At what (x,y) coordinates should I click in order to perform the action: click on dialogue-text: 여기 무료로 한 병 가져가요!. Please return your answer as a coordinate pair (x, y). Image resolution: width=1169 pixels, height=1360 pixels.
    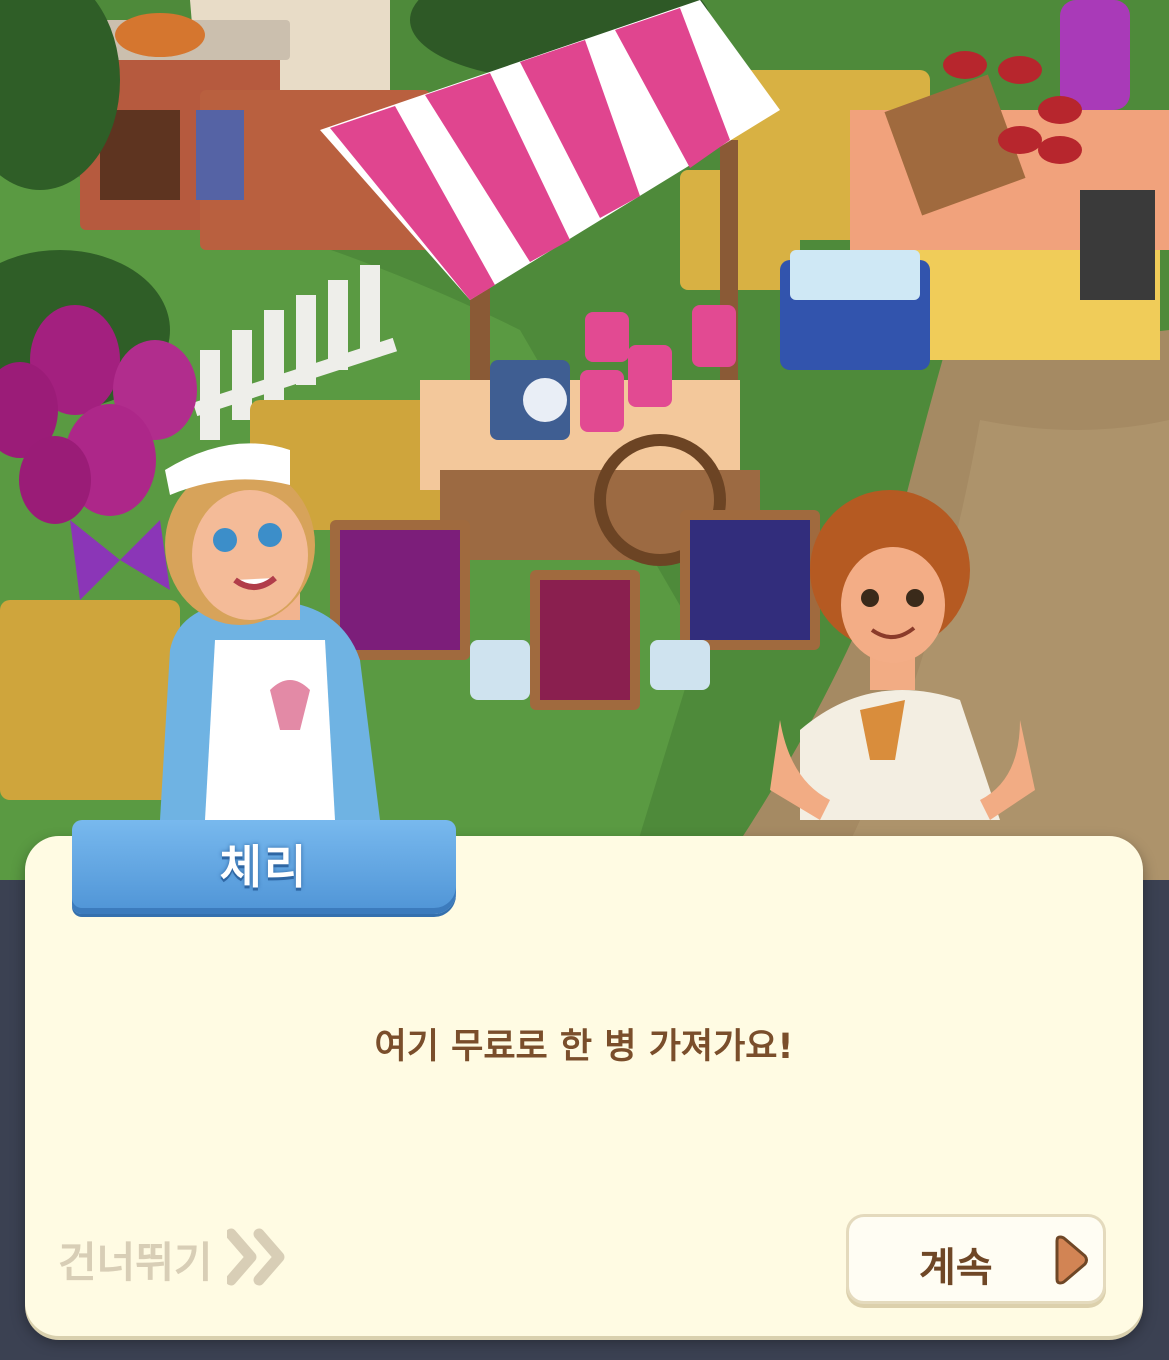
    Looking at the image, I should click on (584, 1047).